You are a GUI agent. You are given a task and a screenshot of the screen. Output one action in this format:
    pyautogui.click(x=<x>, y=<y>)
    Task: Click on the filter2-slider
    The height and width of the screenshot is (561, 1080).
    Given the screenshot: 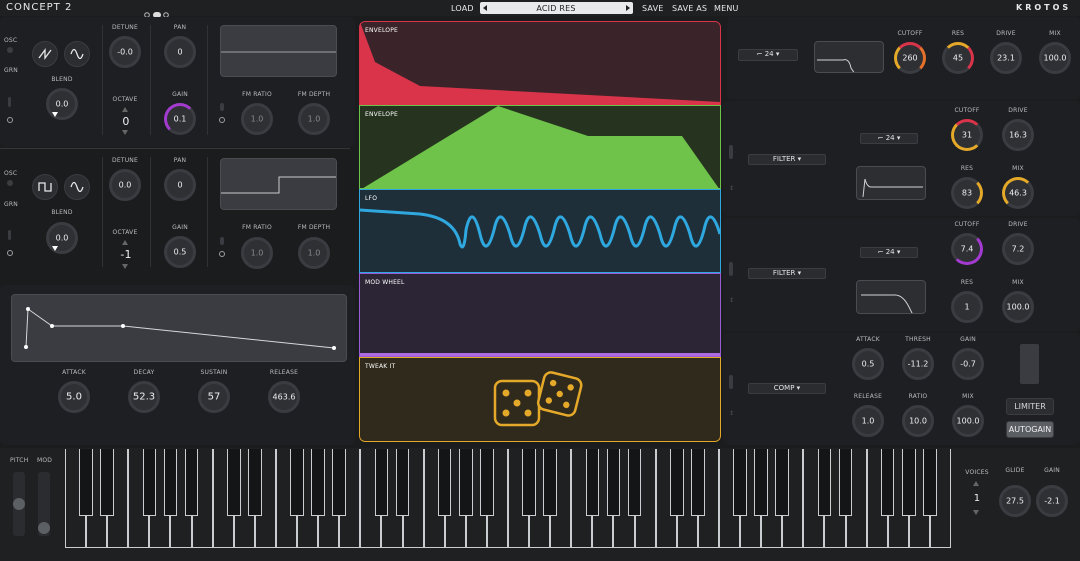 What is the action you would take?
    pyautogui.click(x=731, y=152)
    